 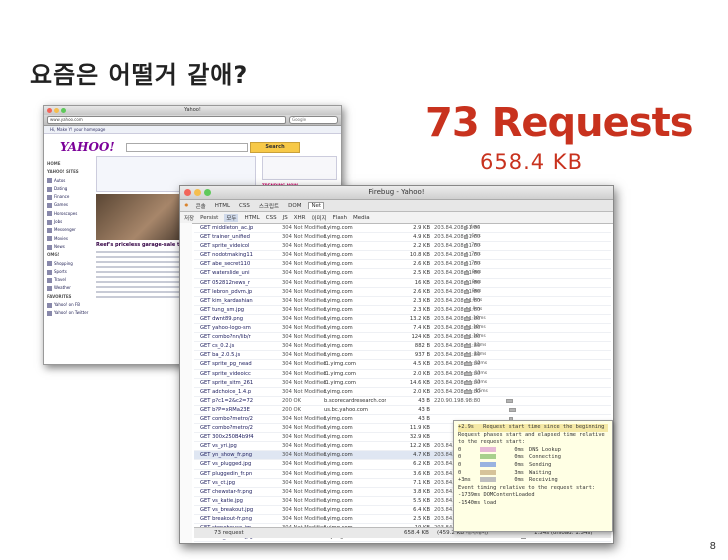 I want to click on sidebar-item: Shopping, so click(x=69, y=264).